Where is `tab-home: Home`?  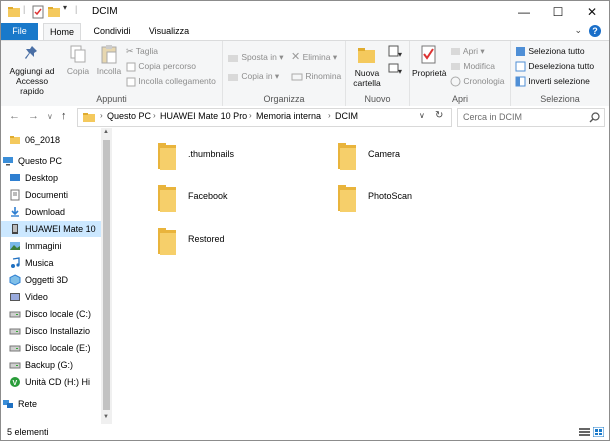
tab-home: Home is located at coordinates (62, 32).